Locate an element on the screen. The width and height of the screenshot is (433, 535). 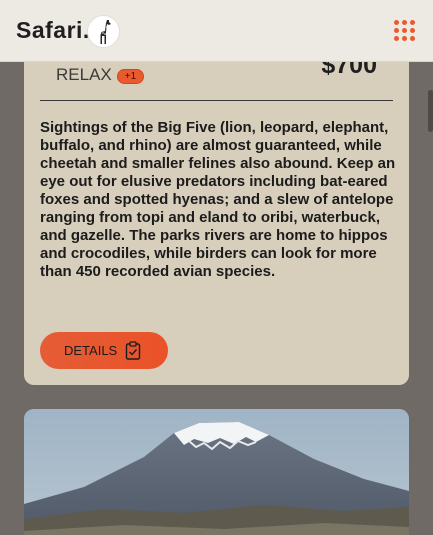
grid-menu-icon is located at coordinates (404, 30).